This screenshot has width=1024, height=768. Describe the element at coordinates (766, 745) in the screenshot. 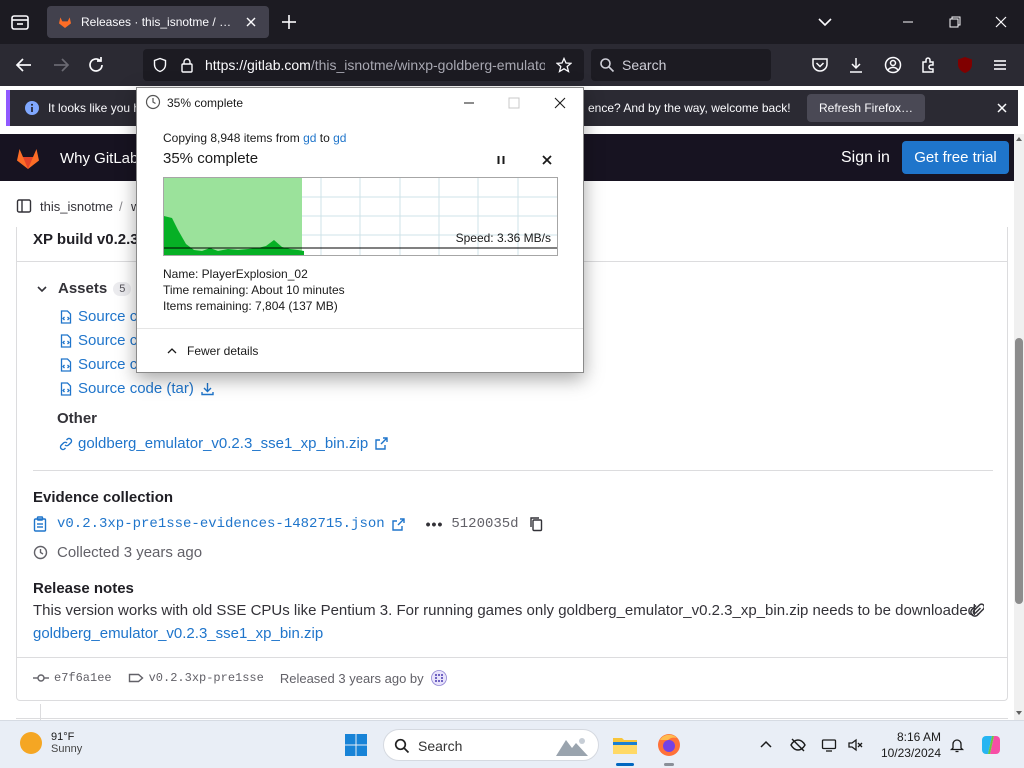

I see `tray-chevron-up-icon` at that location.